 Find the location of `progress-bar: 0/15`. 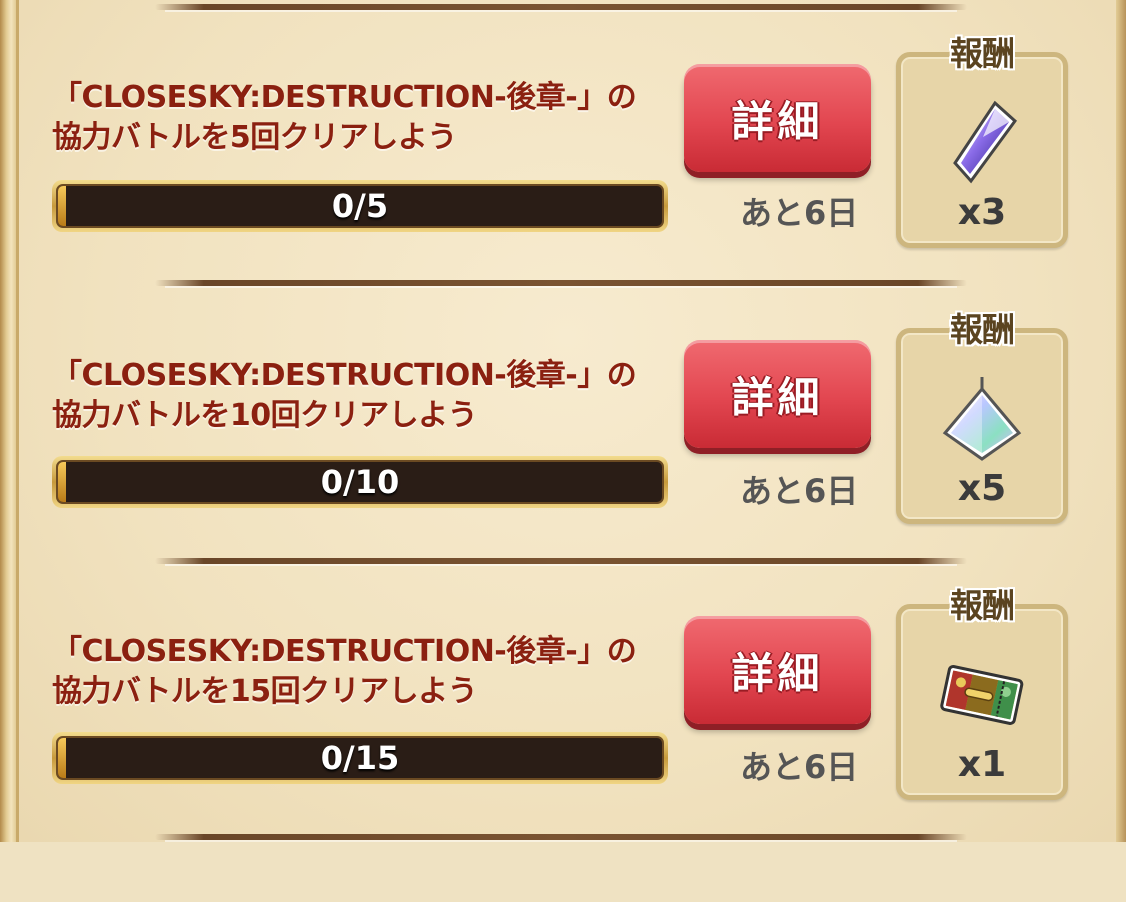

progress-bar: 0/15 is located at coordinates (360, 758).